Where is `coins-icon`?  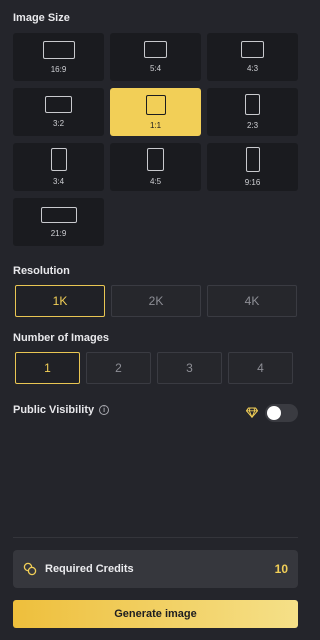
coins-icon is located at coordinates (30, 569).